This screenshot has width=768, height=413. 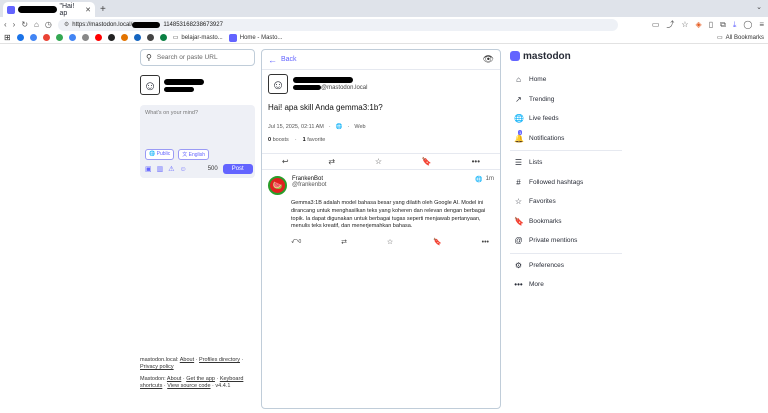 What do you see at coordinates (566, 241) in the screenshot?
I see `nav-item-private-mentions: @ Private mentions` at bounding box center [566, 241].